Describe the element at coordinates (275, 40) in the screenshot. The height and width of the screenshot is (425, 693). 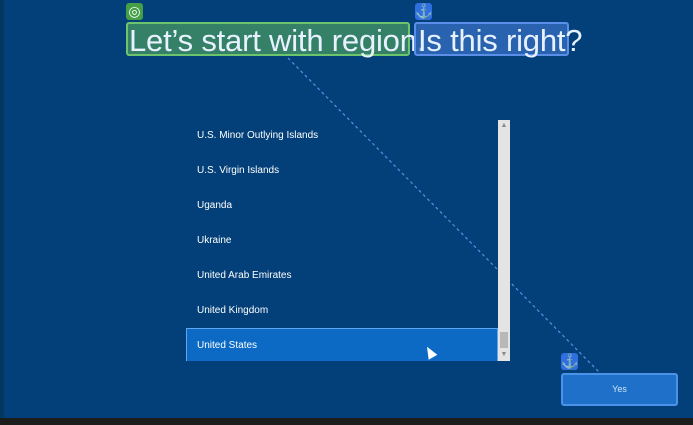
I see `title-region-heading: Let’s start with region.` at that location.